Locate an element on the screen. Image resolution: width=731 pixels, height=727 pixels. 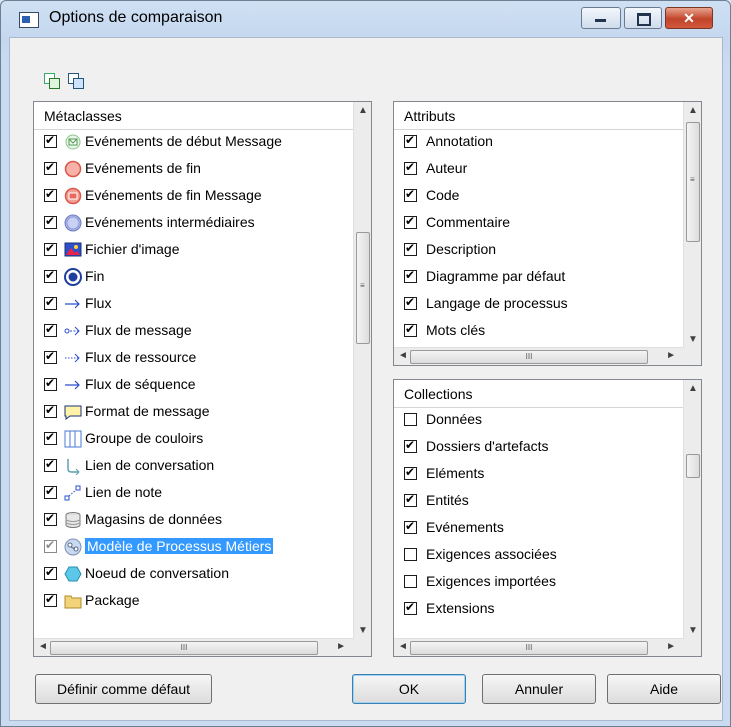
attributes-horizontal-scrollbar: ◄ III ► is located at coordinates (539, 356).